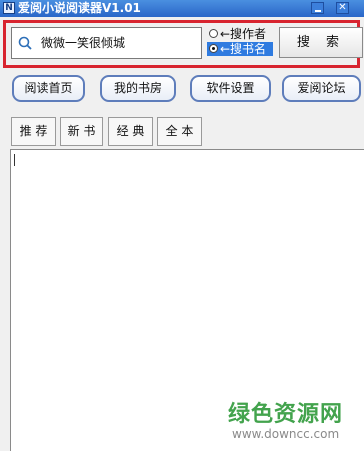 The image size is (364, 451). I want to click on tab-new-books: 新 书, so click(81, 131).